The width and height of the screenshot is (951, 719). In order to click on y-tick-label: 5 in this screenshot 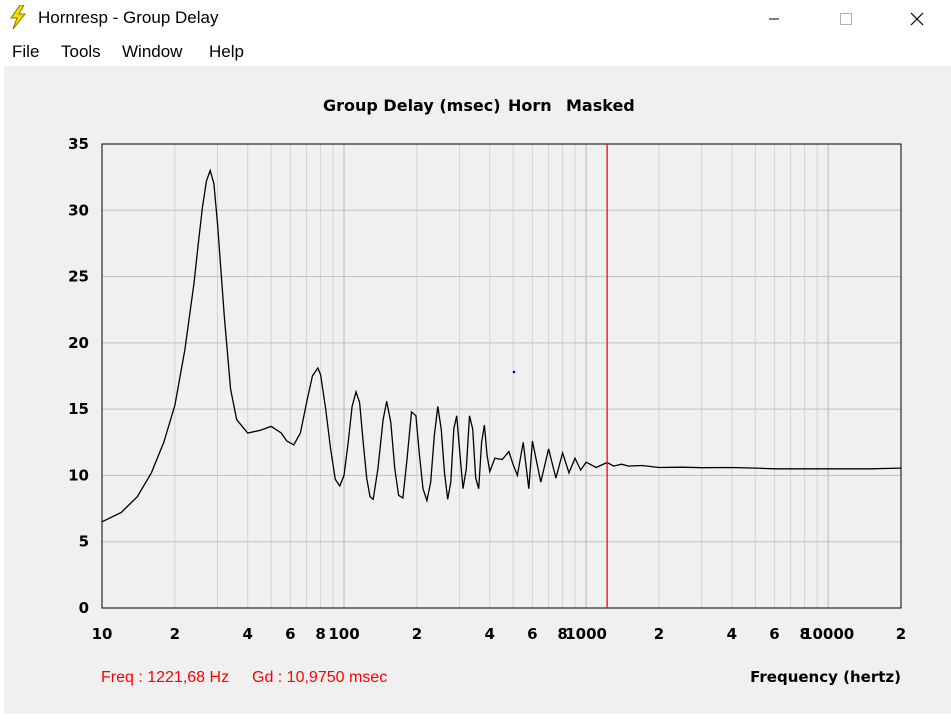, I will do `click(84, 542)`.